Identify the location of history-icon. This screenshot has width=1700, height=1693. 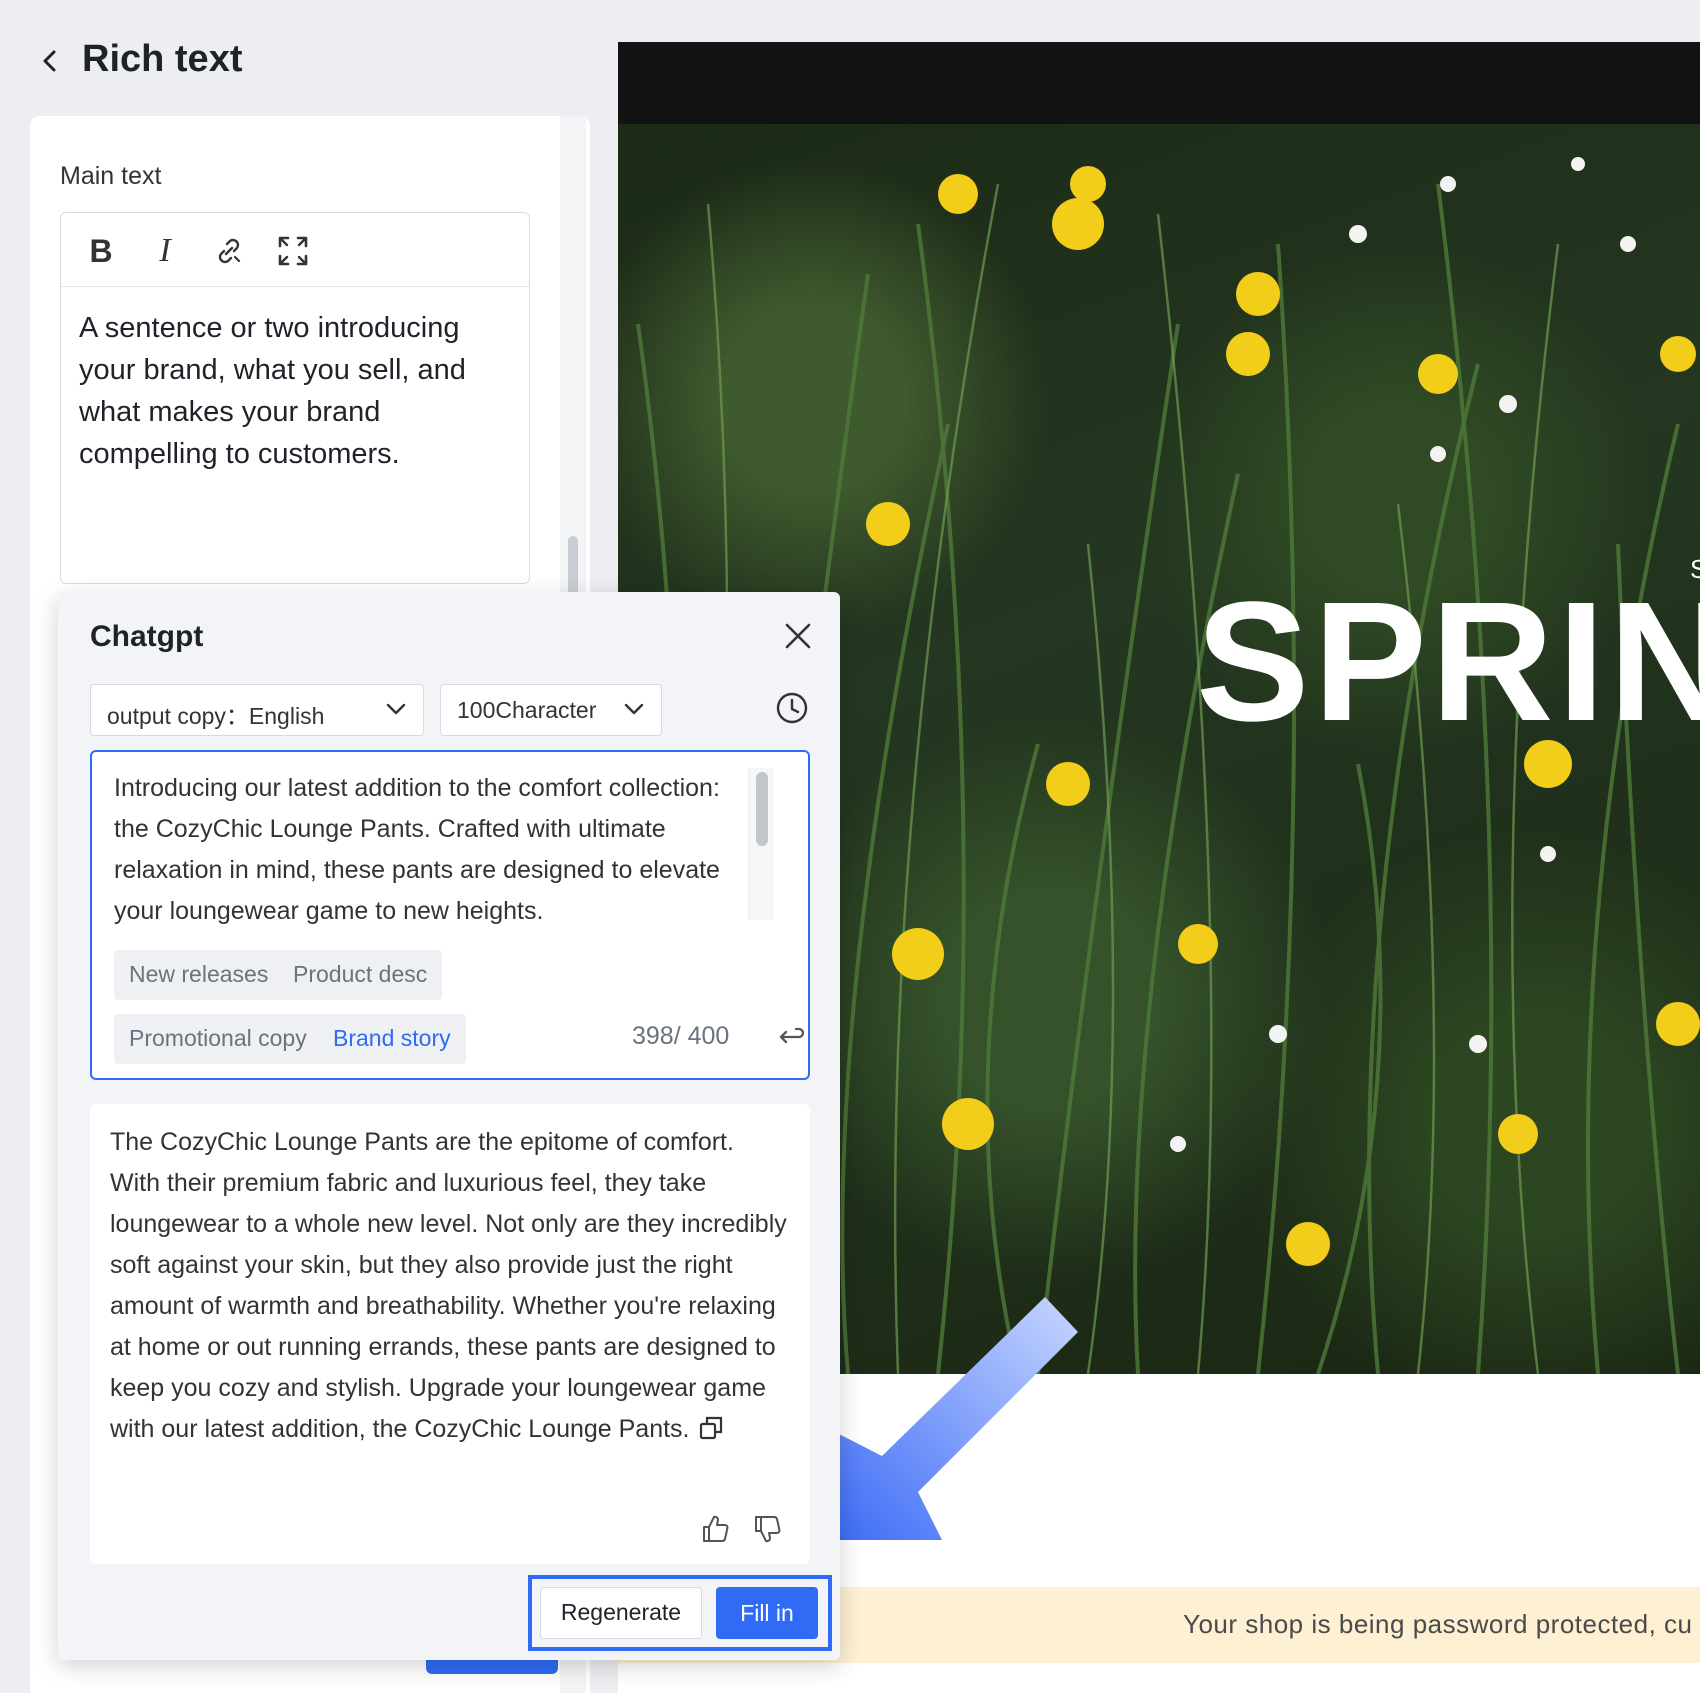
(792, 708).